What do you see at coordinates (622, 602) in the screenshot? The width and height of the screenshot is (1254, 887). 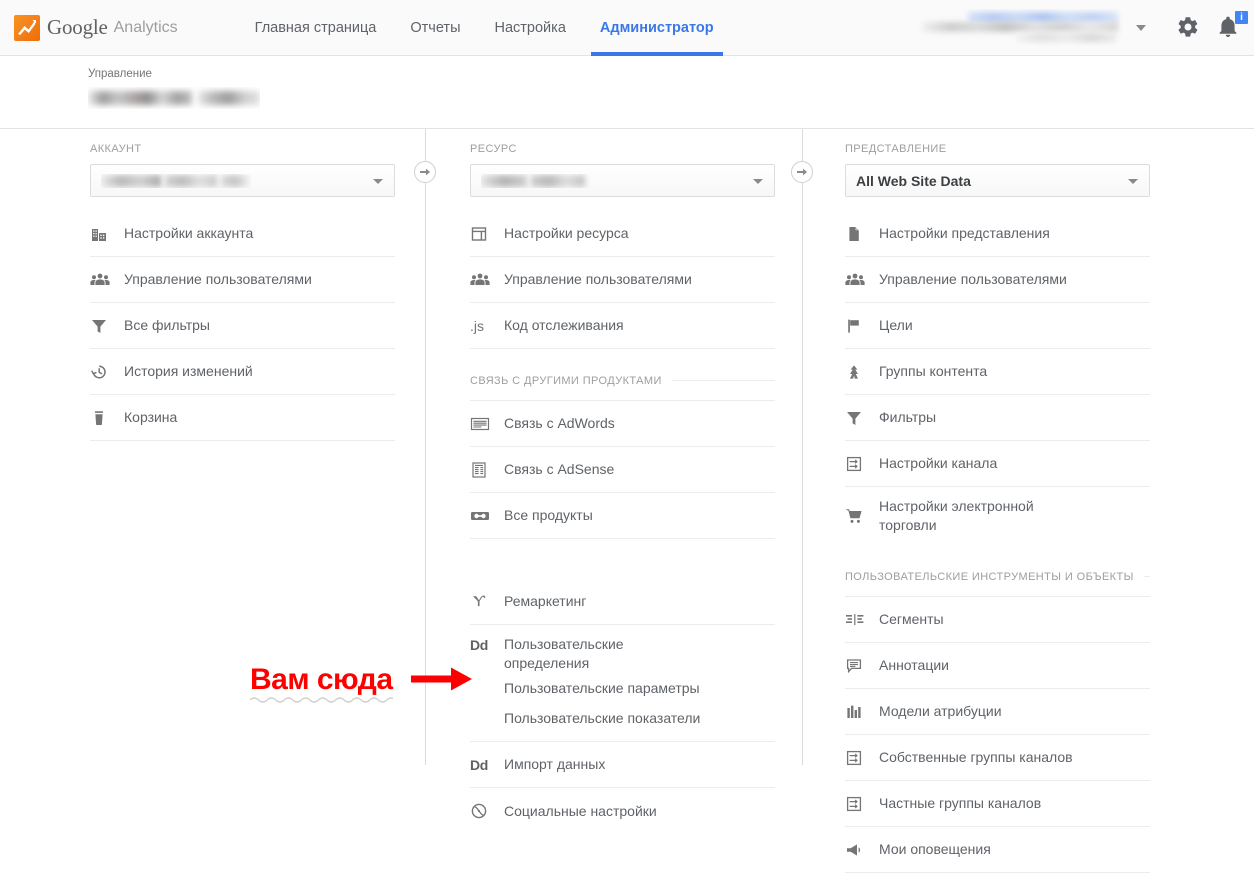 I see `menu-item-remarketing: Ремаркетинг` at bounding box center [622, 602].